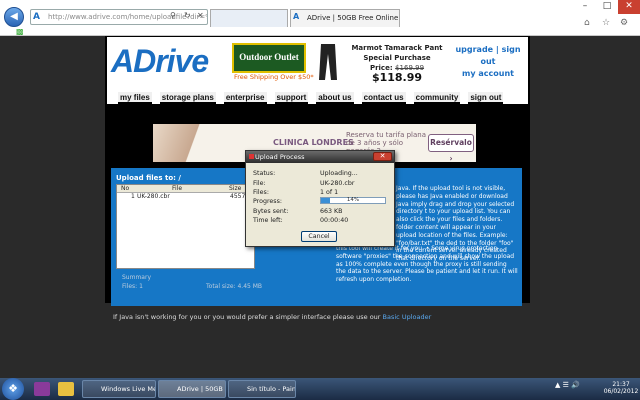  What do you see at coordinates (261, 192) in the screenshot?
I see `files-label: Files:` at bounding box center [261, 192].